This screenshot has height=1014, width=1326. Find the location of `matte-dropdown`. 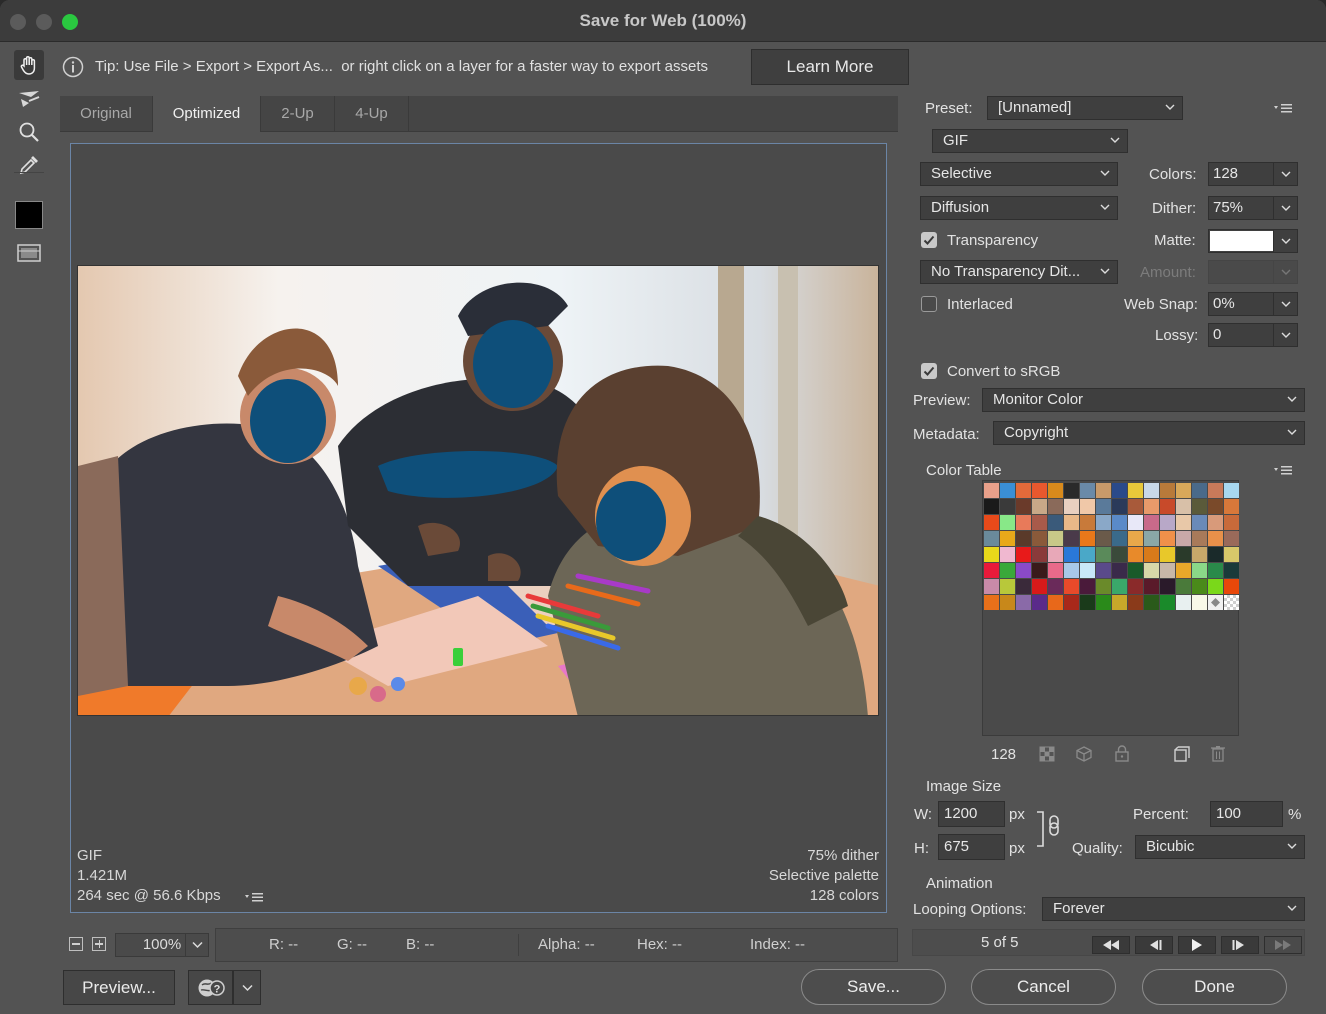

matte-dropdown is located at coordinates (1285, 241).